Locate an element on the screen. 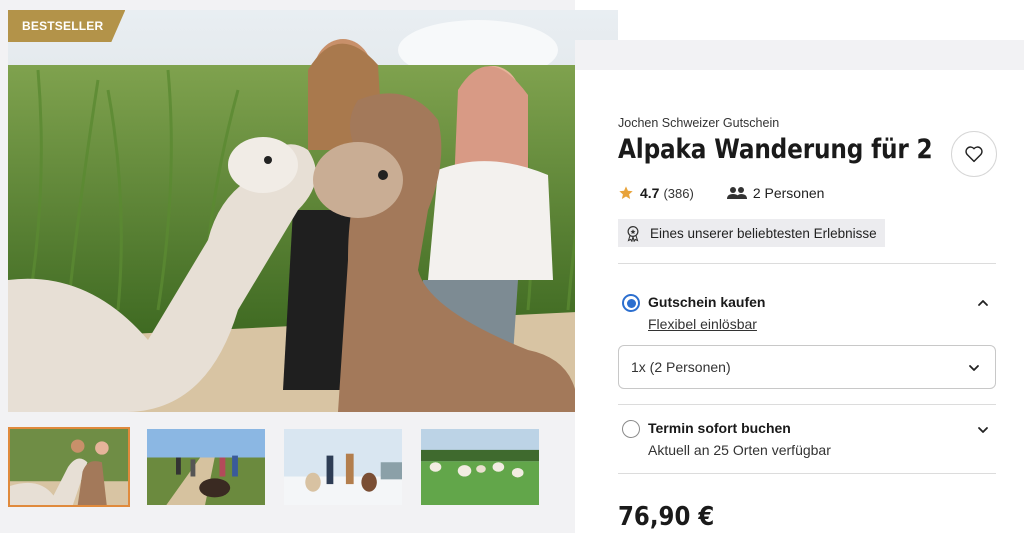 The height and width of the screenshot is (533, 1024). favorite-button is located at coordinates (974, 154).